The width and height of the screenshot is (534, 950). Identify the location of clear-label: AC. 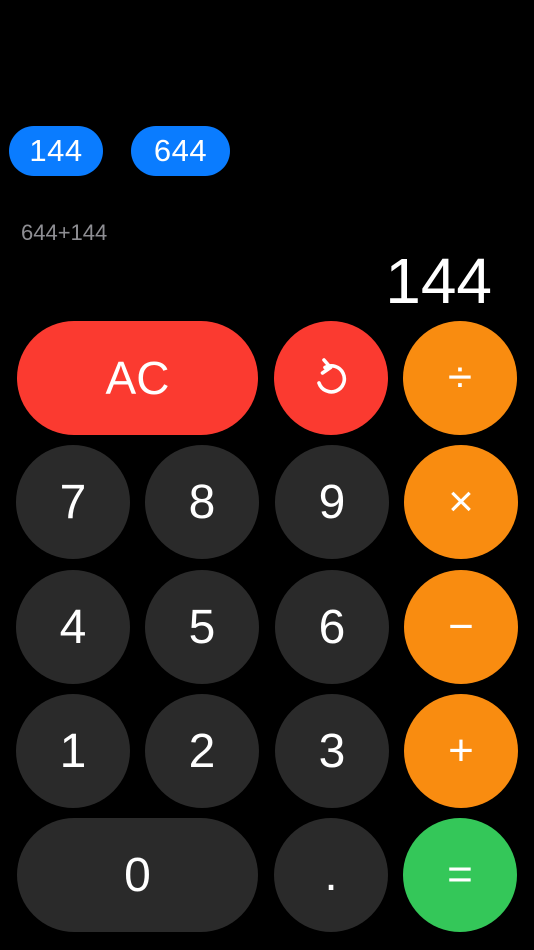
(137, 378).